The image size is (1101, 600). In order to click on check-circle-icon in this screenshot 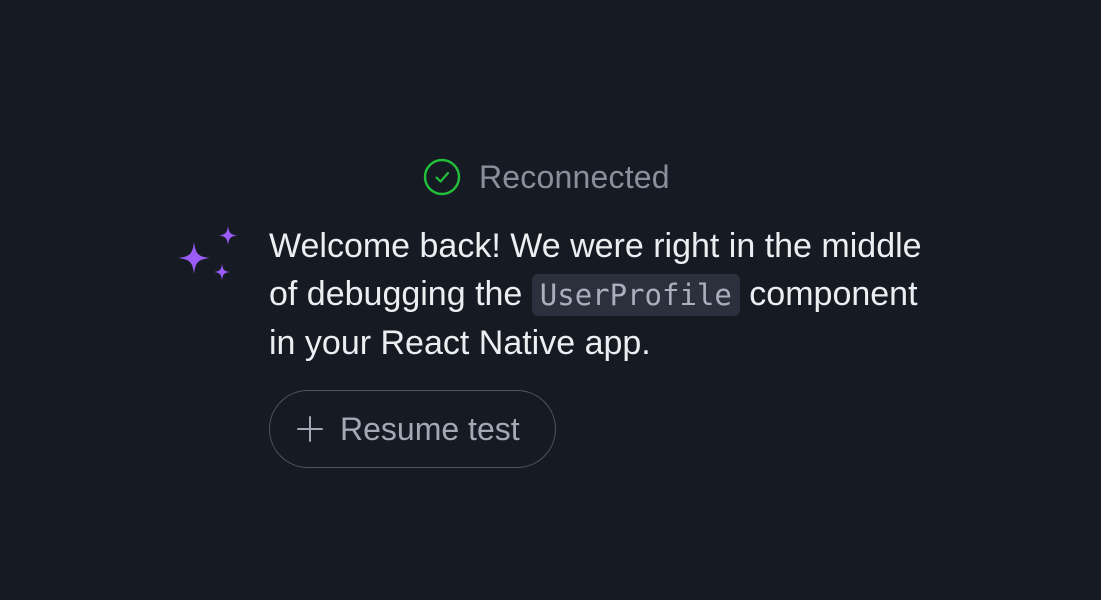, I will do `click(442, 177)`.